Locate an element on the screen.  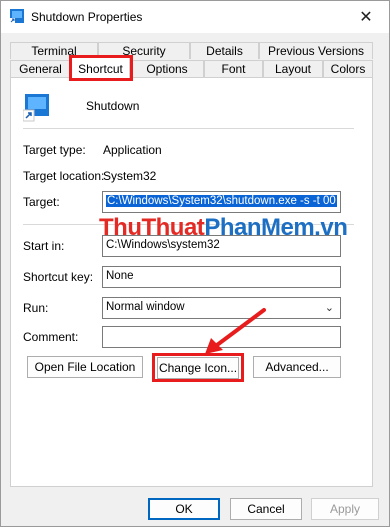
shortcut-tab-highlight is located at coordinates (101, 68).